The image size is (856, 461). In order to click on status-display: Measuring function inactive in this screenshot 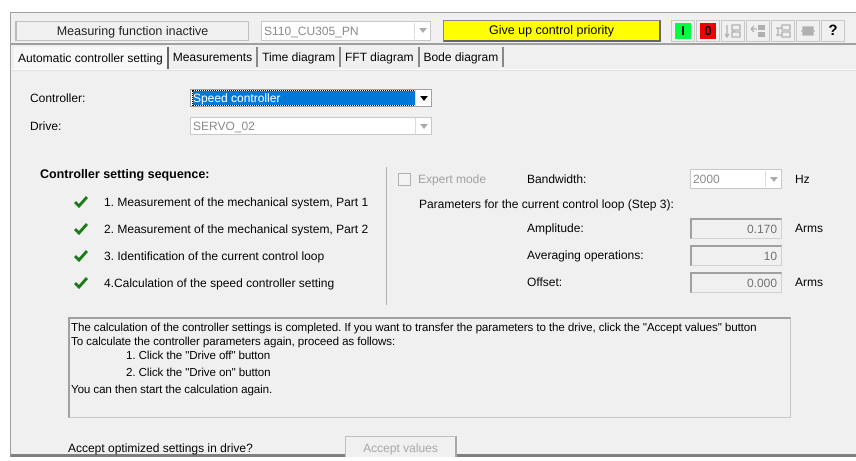, I will do `click(132, 30)`.